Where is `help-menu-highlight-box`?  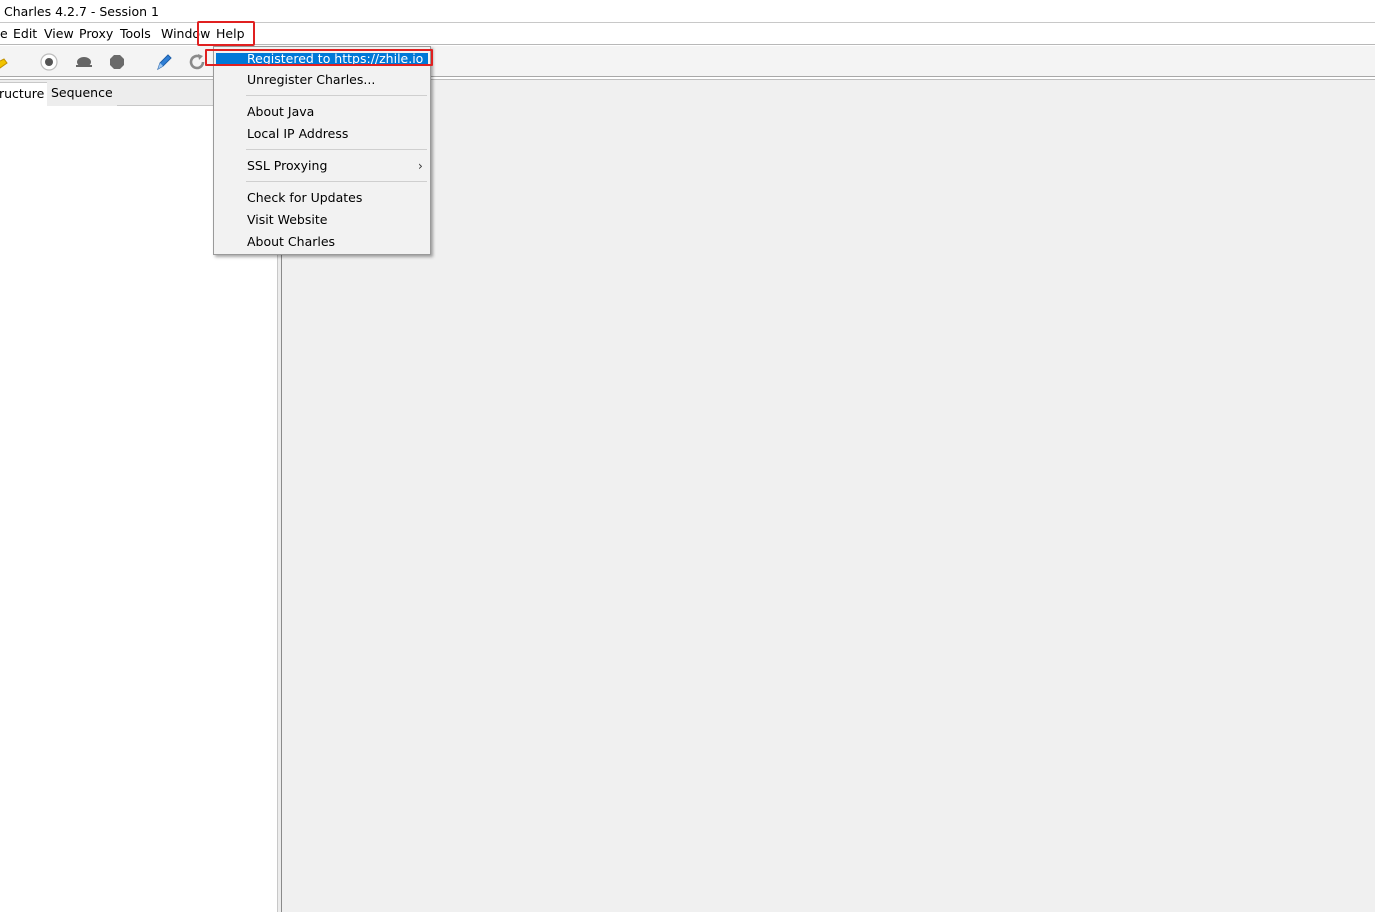
help-menu-highlight-box is located at coordinates (226, 33).